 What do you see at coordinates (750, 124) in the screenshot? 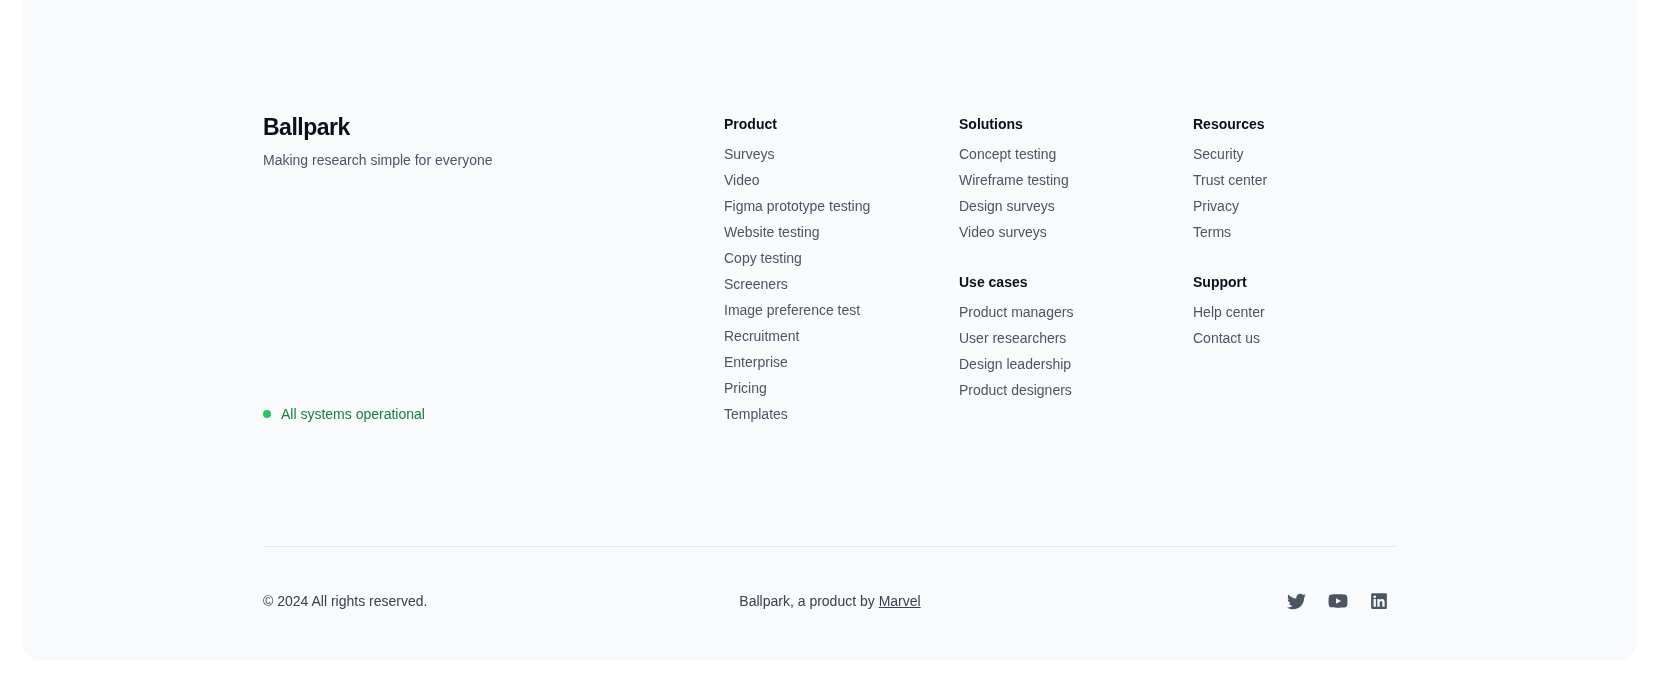
I see `column-heading: Product` at bounding box center [750, 124].